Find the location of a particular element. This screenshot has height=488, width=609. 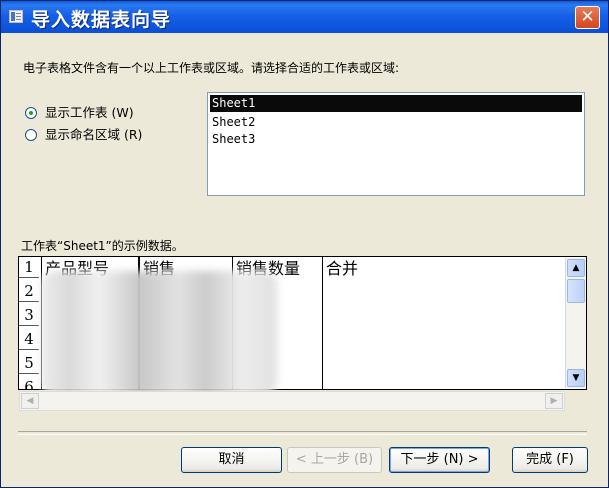

scroll-left-icon: ◀ is located at coordinates (30, 401).